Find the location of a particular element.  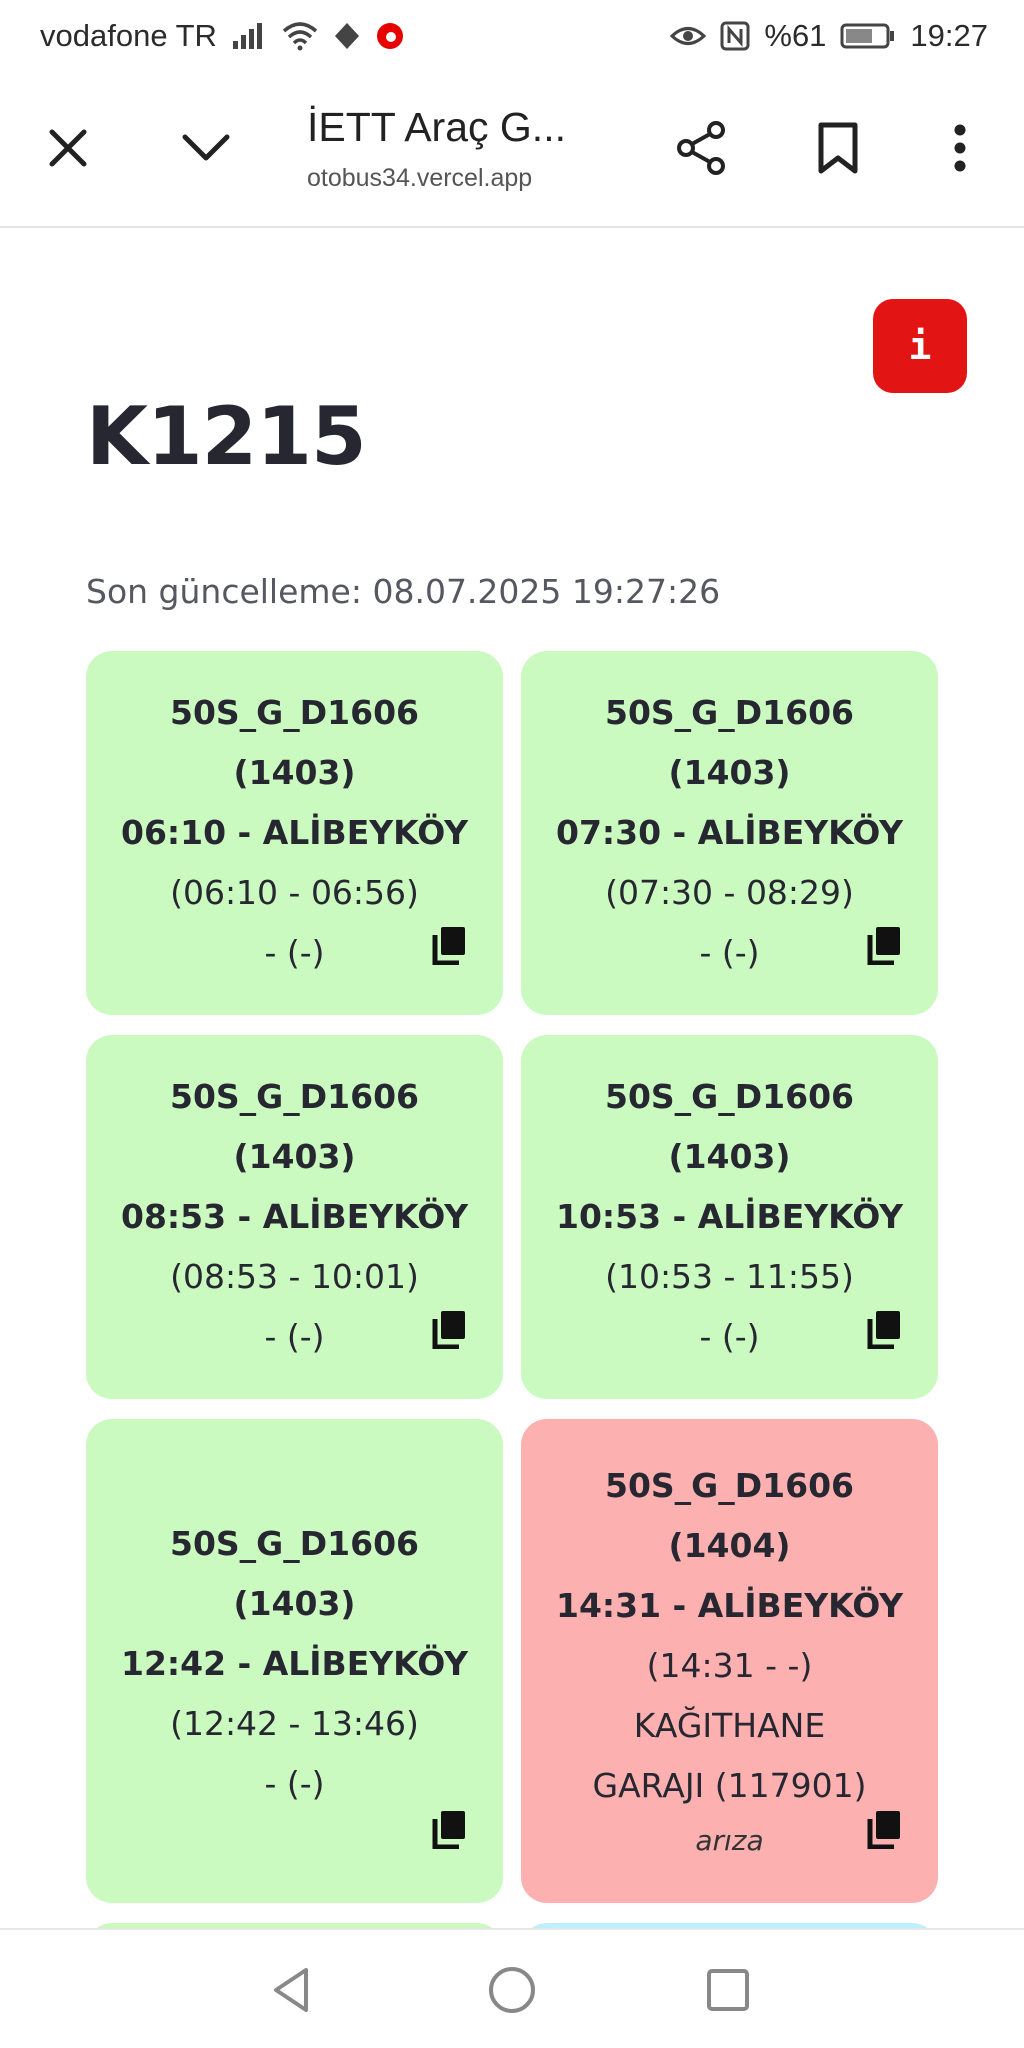

back-button is located at coordinates (292, 1990).